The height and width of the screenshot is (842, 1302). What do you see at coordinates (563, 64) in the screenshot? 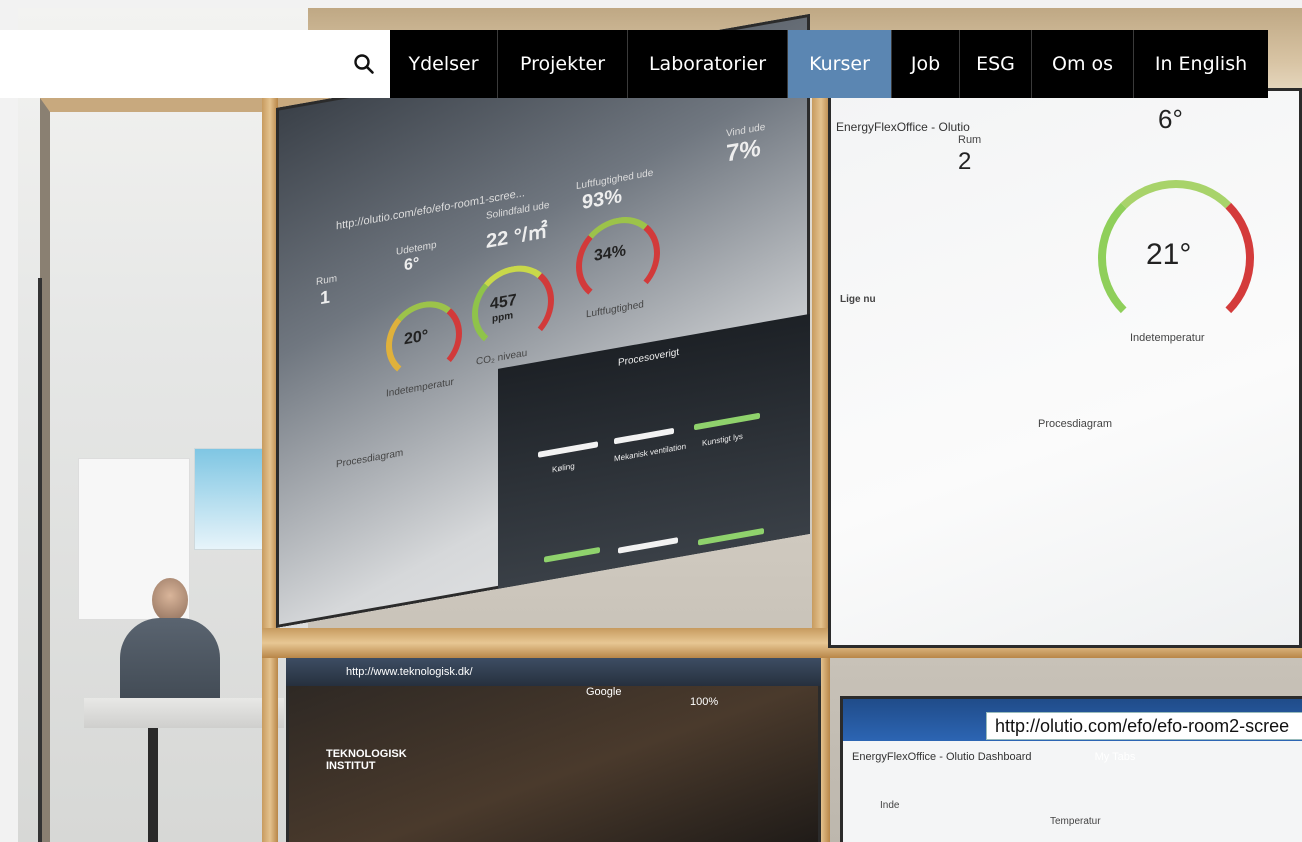
I see `nav-item-projekter: Projekter` at bounding box center [563, 64].